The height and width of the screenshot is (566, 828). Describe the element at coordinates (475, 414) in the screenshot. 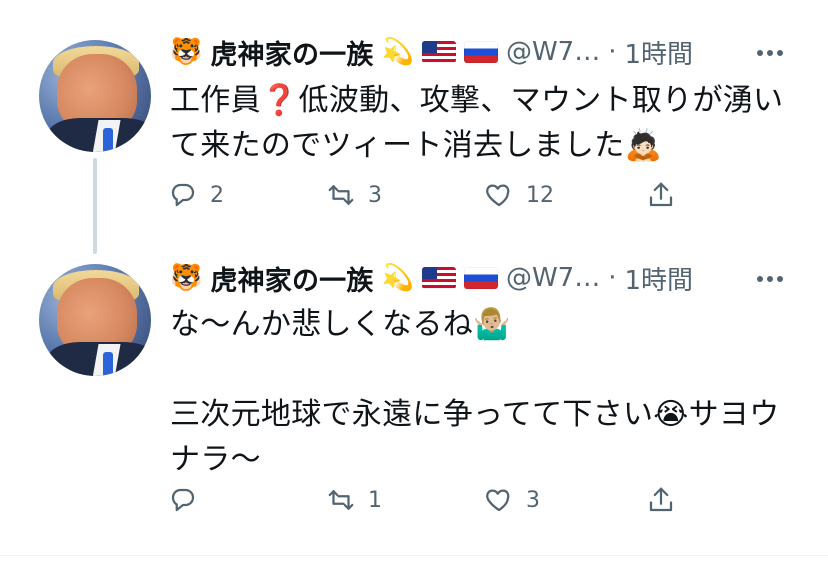

I see `tweet-text-line: 三次元地球で永遠に争ってて下さい😭サヨウ` at that location.